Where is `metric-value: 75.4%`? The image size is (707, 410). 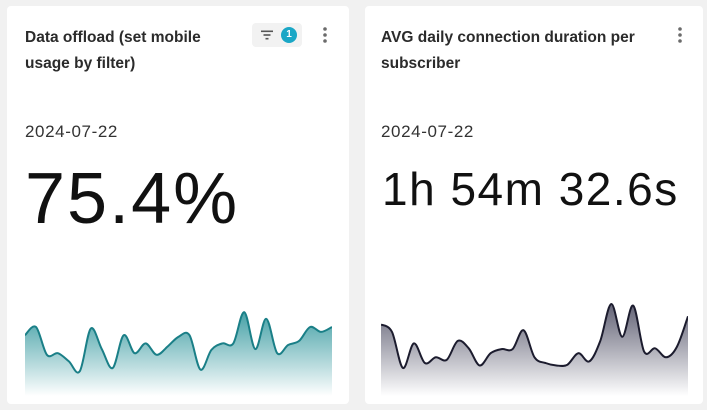
metric-value: 75.4% is located at coordinates (132, 199).